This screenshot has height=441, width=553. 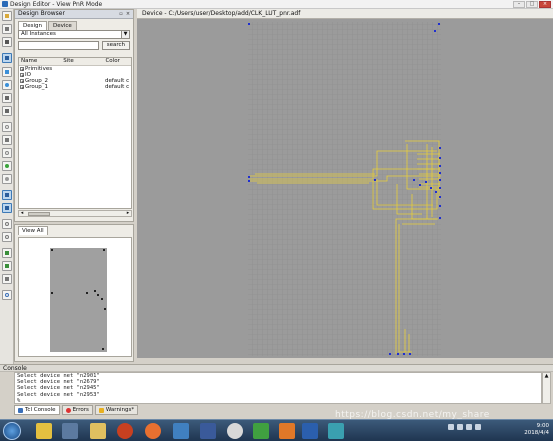 I want to click on tab-device: Device, so click(x=62, y=25).